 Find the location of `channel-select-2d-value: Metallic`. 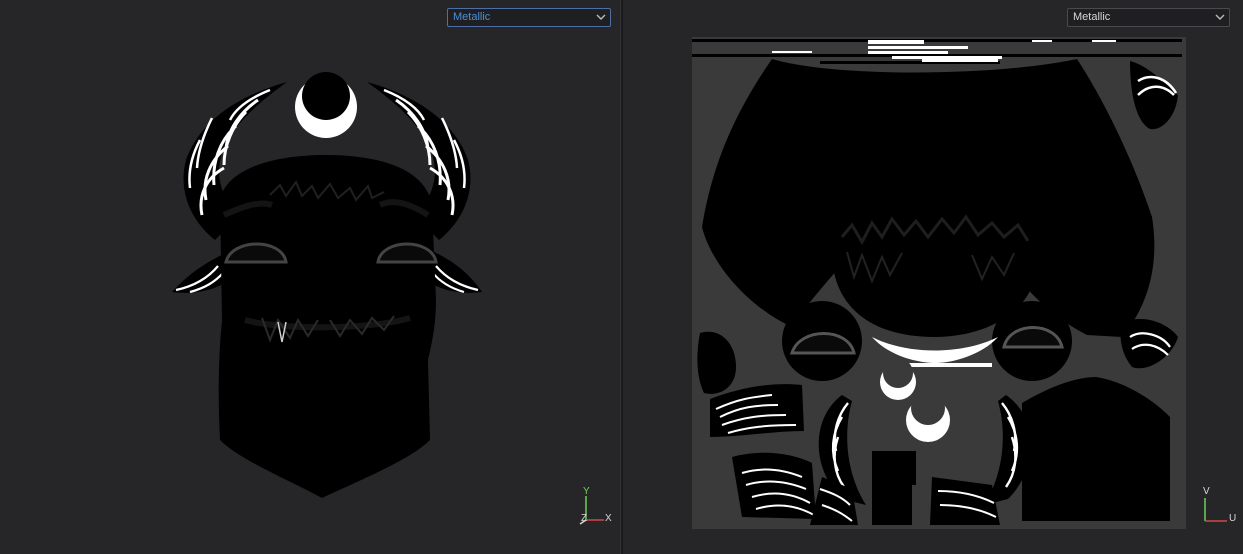

channel-select-2d-value: Metallic is located at coordinates (1092, 17).